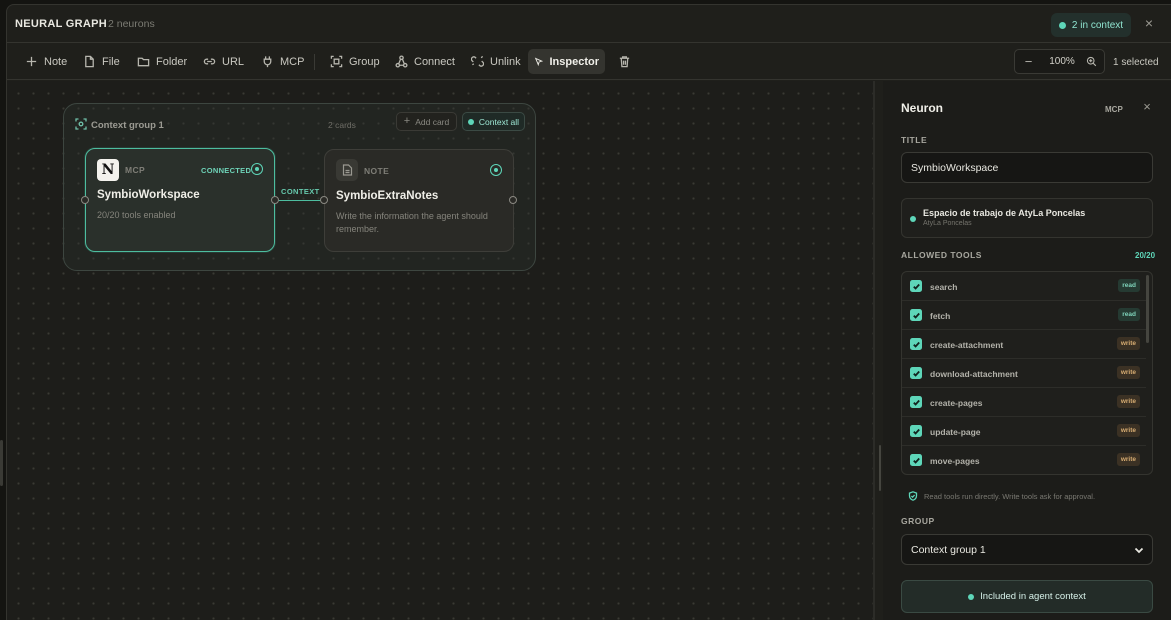  I want to click on tool-row: download-attachment write, so click(1024, 373).